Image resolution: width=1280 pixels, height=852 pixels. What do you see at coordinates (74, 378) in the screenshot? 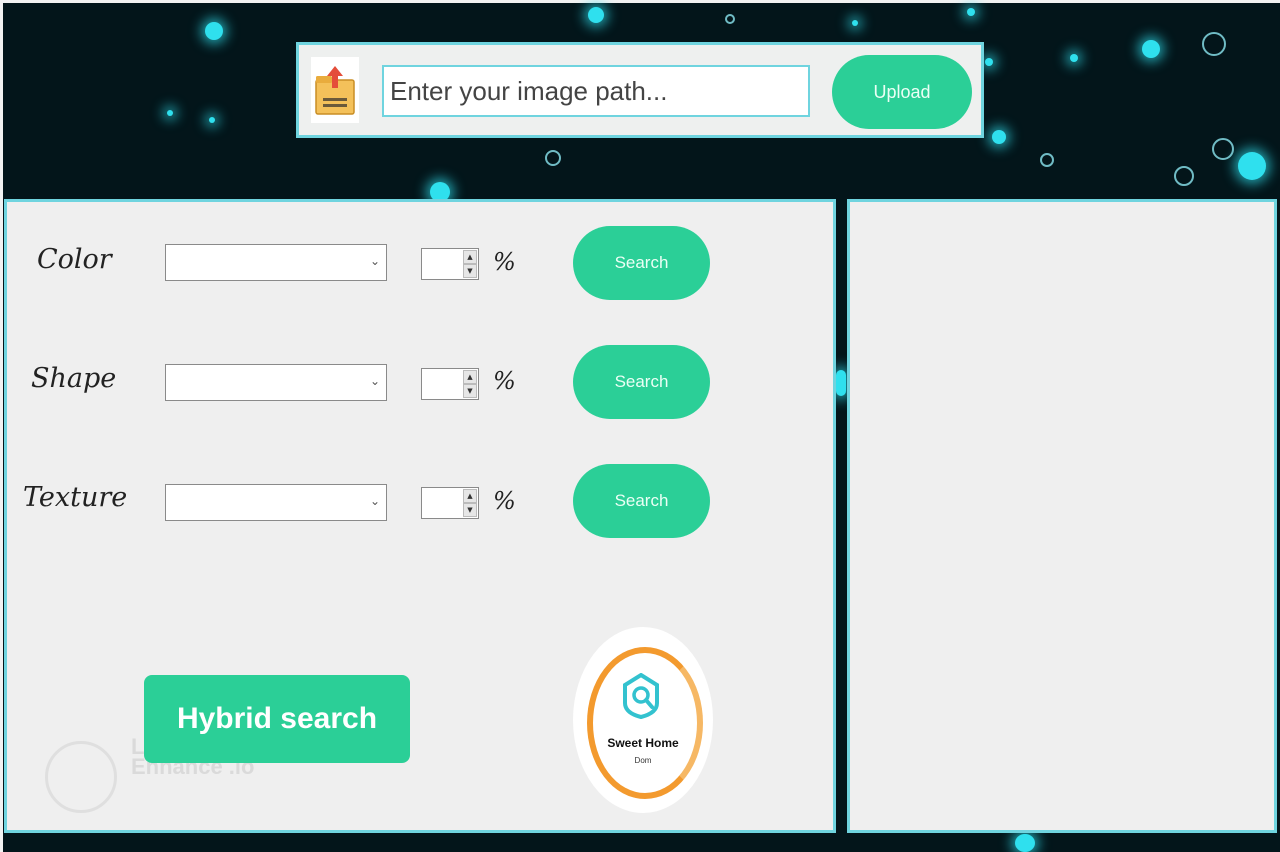
I see `shape-label: Shape` at bounding box center [74, 378].